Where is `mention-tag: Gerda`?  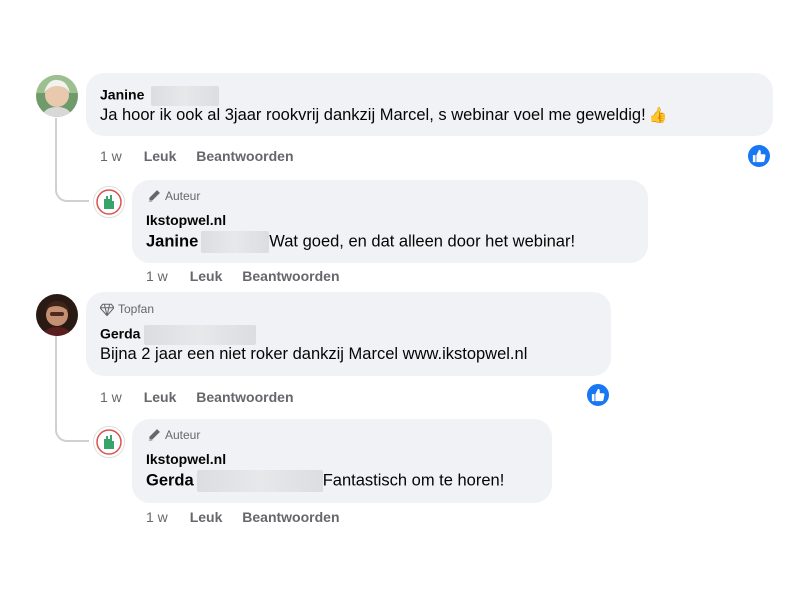
mention-tag: Gerda is located at coordinates (170, 480).